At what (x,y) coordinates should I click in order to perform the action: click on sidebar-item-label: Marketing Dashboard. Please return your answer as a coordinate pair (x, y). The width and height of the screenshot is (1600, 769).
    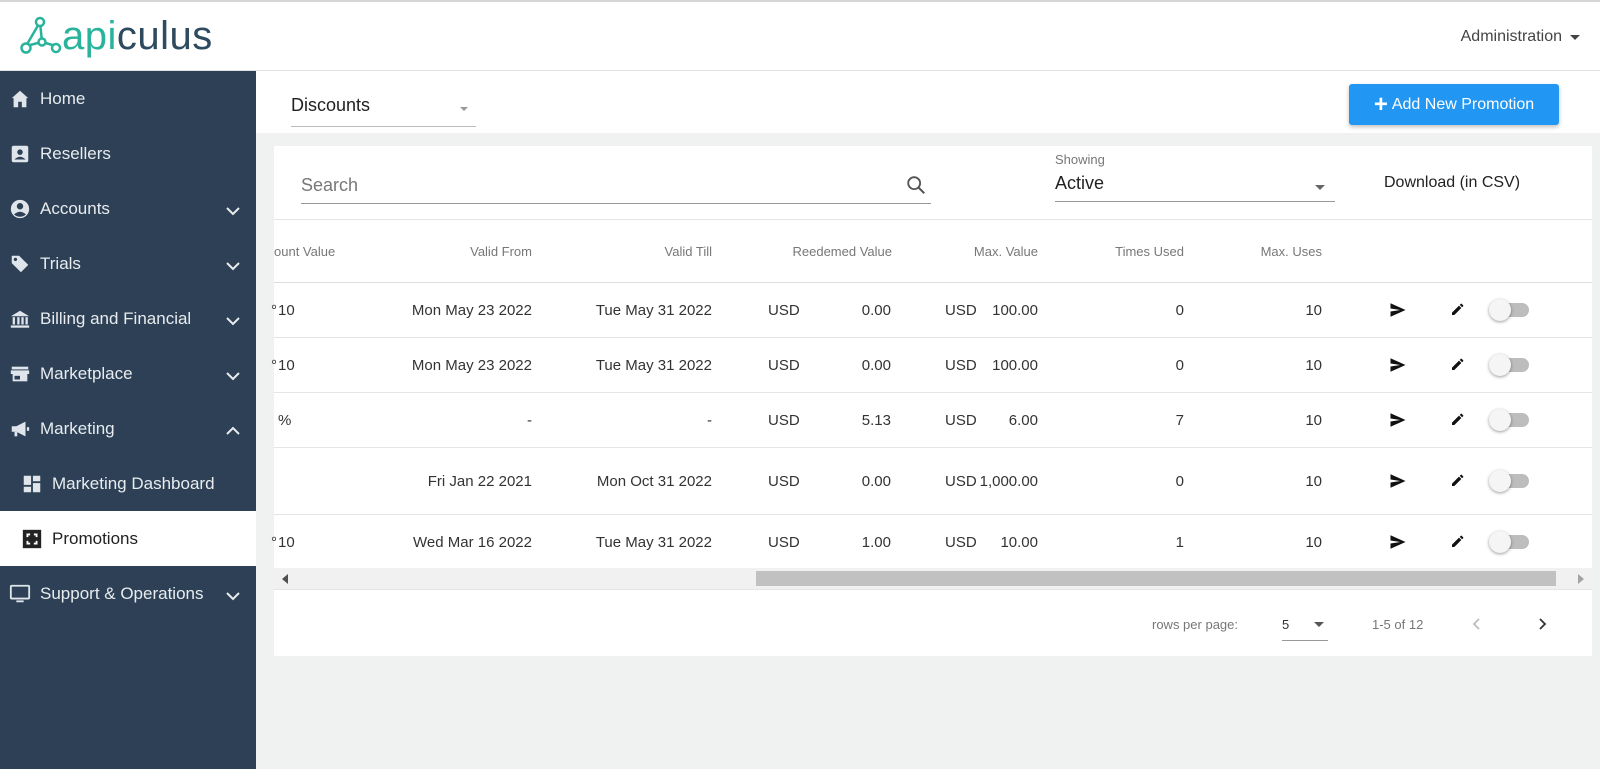
    Looking at the image, I should click on (133, 483).